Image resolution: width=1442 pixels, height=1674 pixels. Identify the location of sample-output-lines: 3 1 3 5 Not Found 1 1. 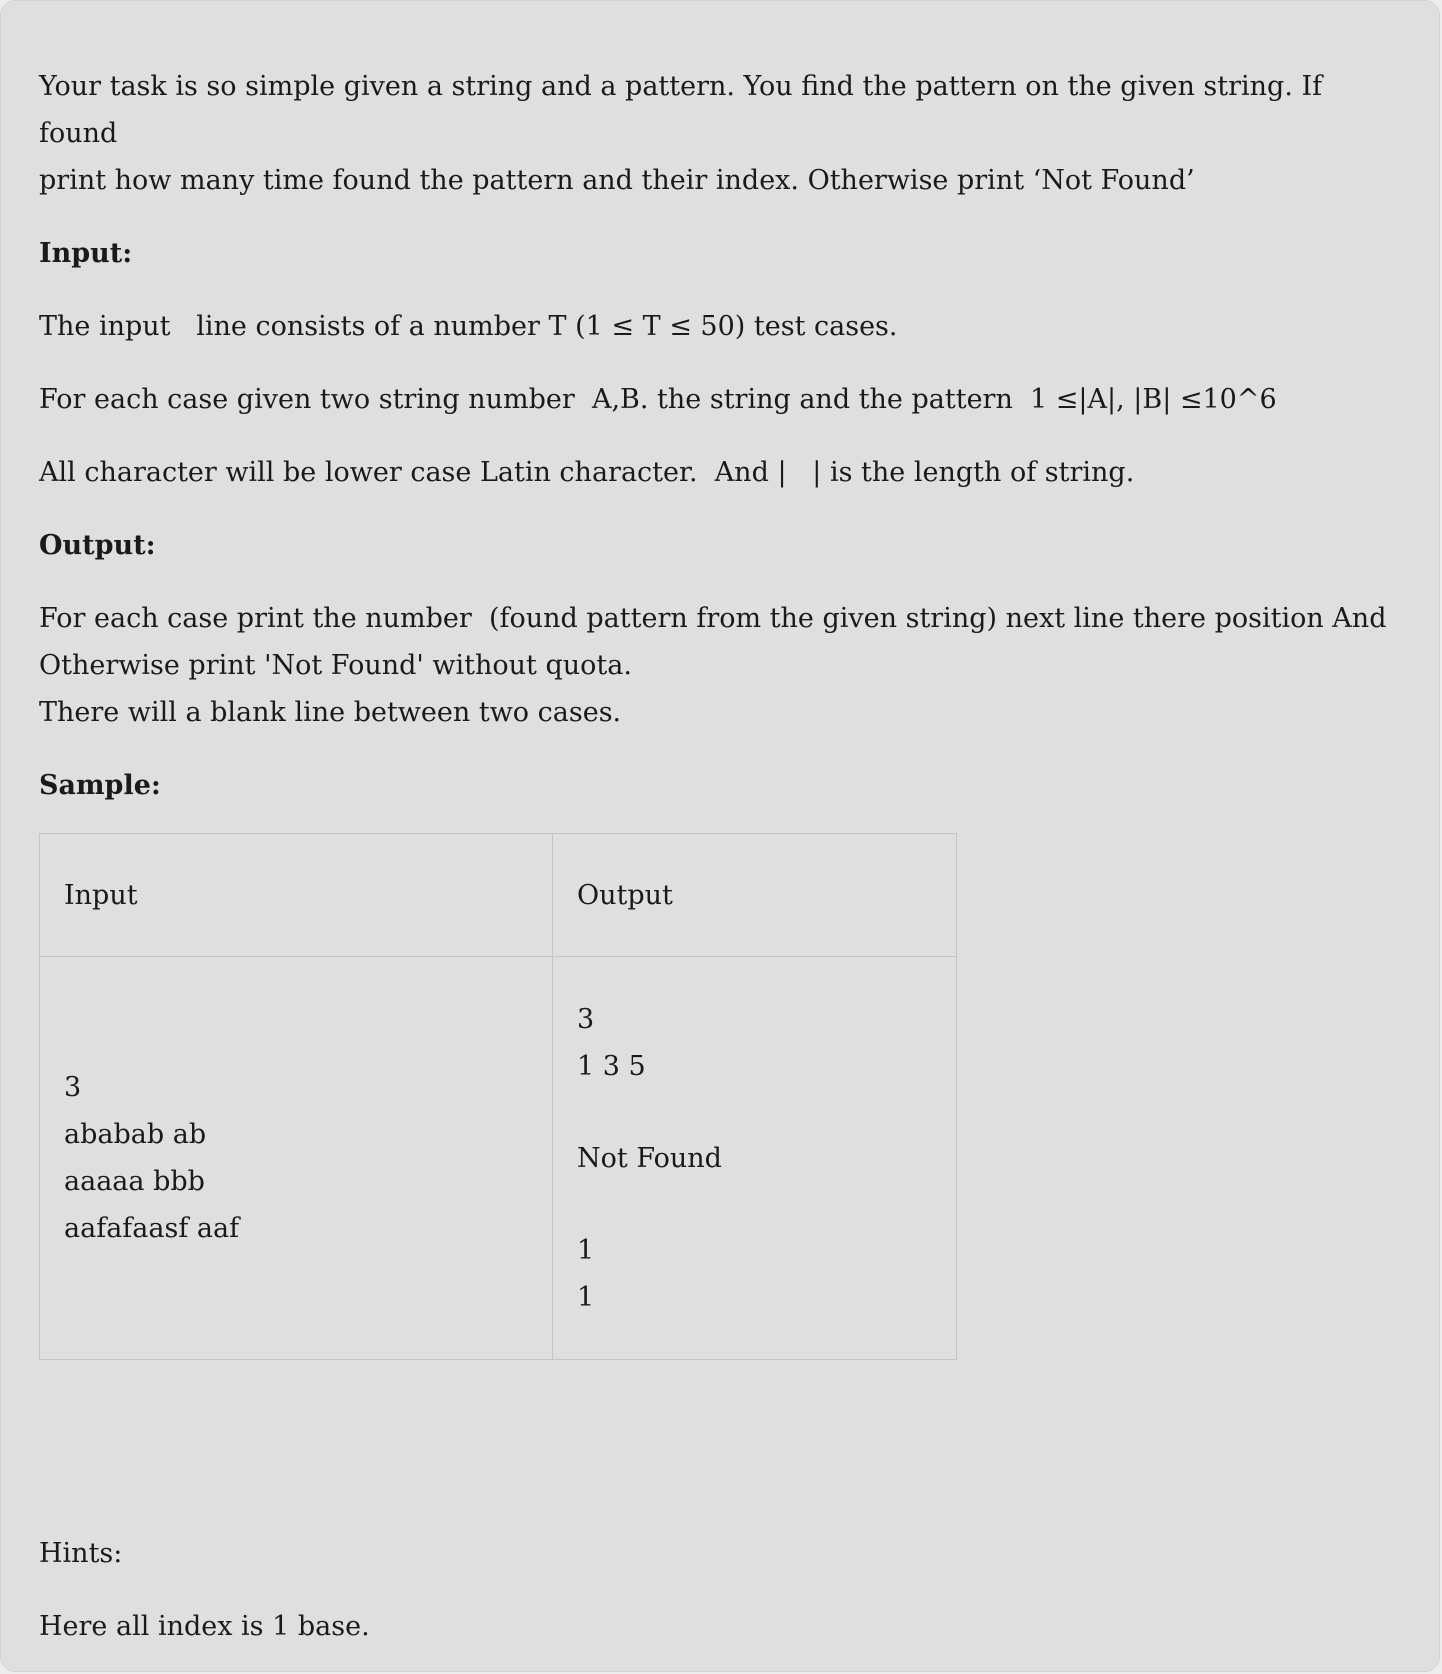
(754, 1158).